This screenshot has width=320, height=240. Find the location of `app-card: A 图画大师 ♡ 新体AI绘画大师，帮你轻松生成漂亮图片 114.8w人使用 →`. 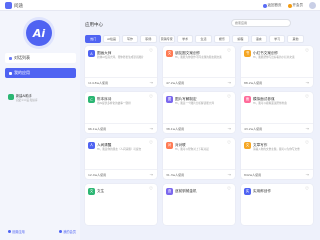

app-card: A 图画大师 ♡ 新体AI绘画大师，帮你轻松生成漂亮图片 114.8w人使用 → is located at coordinates (121, 66).